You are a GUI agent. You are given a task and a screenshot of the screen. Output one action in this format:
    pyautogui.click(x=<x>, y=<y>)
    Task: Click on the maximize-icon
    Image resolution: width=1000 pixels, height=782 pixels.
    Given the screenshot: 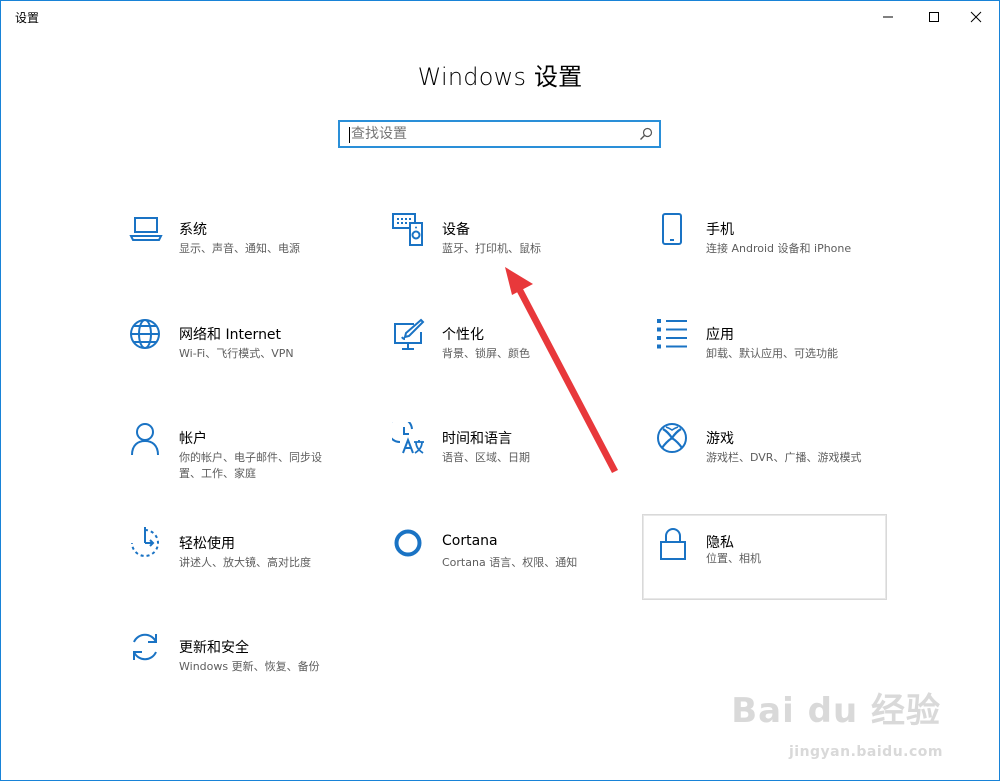 What is the action you would take?
    pyautogui.click(x=934, y=17)
    